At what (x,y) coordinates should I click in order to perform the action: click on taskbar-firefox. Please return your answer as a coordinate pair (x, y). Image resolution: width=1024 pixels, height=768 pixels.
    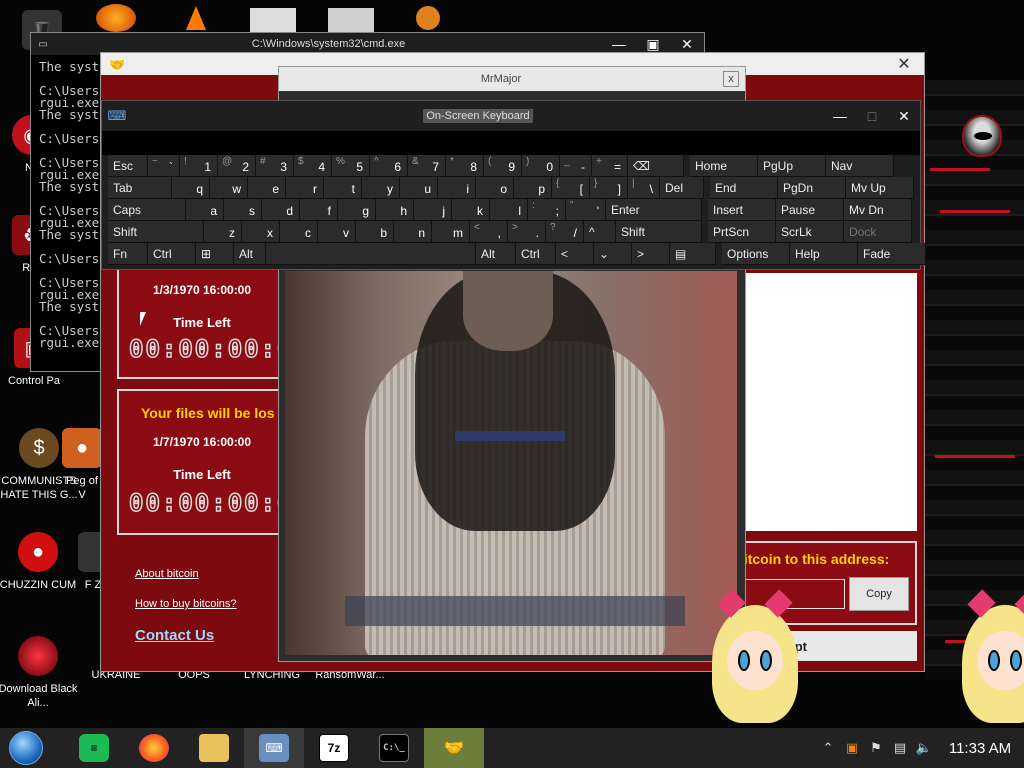
    Looking at the image, I should click on (154, 748).